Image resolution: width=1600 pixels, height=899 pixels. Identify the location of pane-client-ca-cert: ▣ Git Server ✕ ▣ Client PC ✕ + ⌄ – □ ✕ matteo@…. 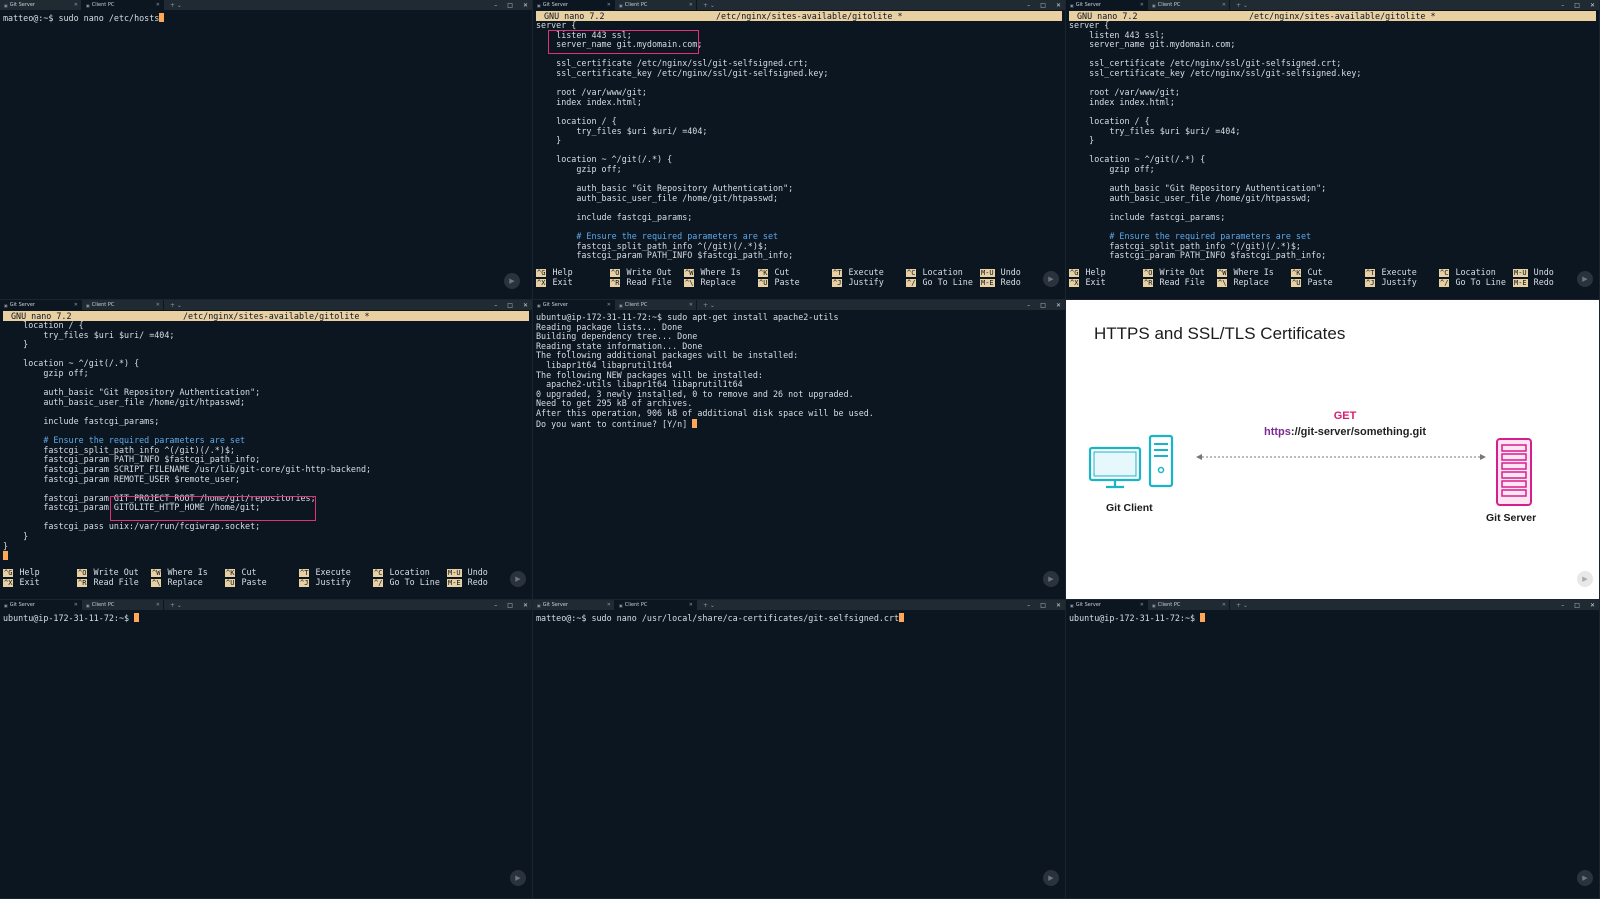
(799, 749).